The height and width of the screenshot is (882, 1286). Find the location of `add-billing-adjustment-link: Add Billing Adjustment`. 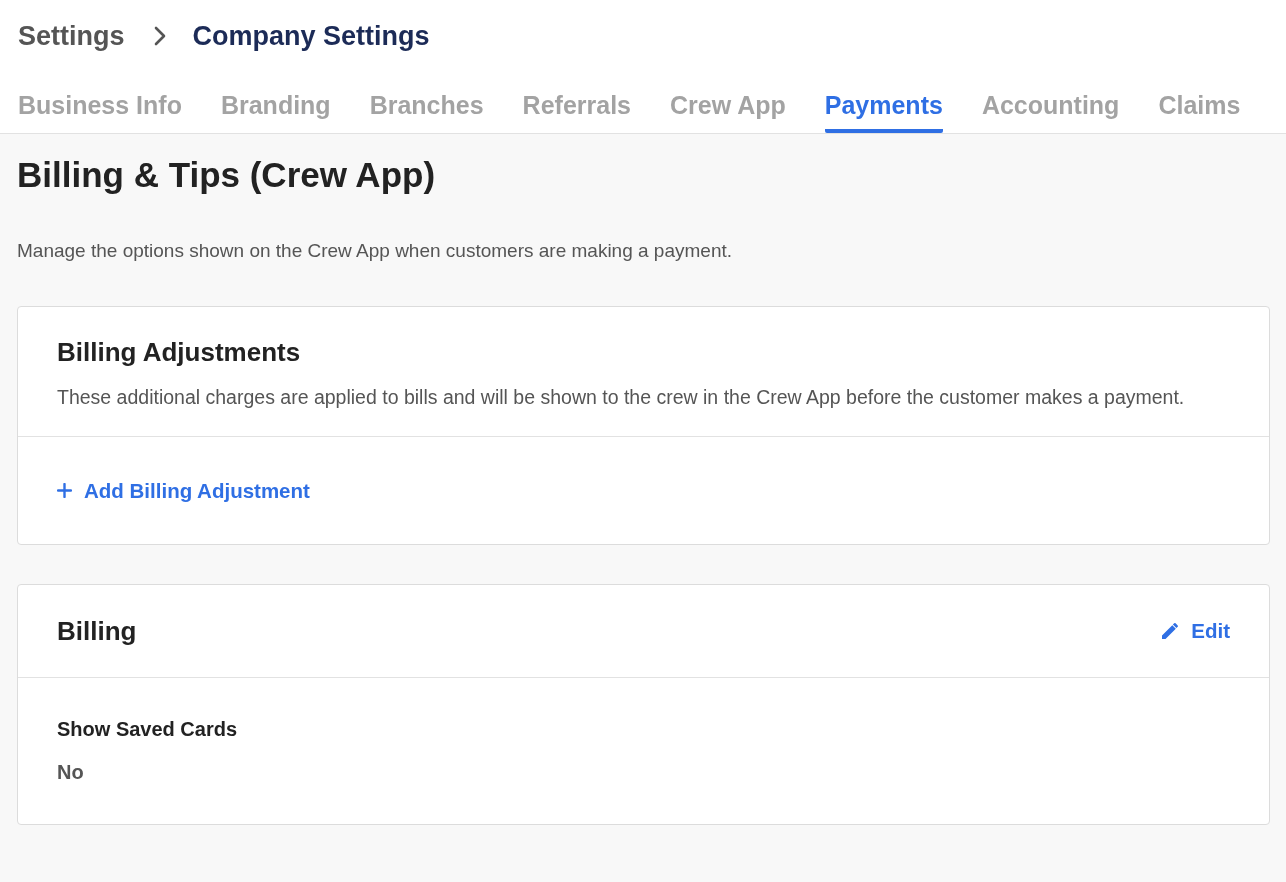

add-billing-adjustment-link: Add Billing Adjustment is located at coordinates (183, 490).